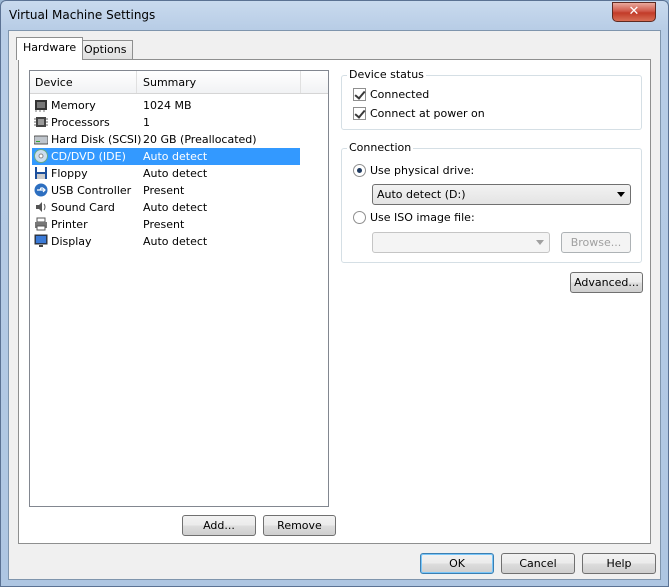 The width and height of the screenshot is (669, 587). What do you see at coordinates (166, 122) in the screenshot?
I see `table-row: Processors 1` at bounding box center [166, 122].